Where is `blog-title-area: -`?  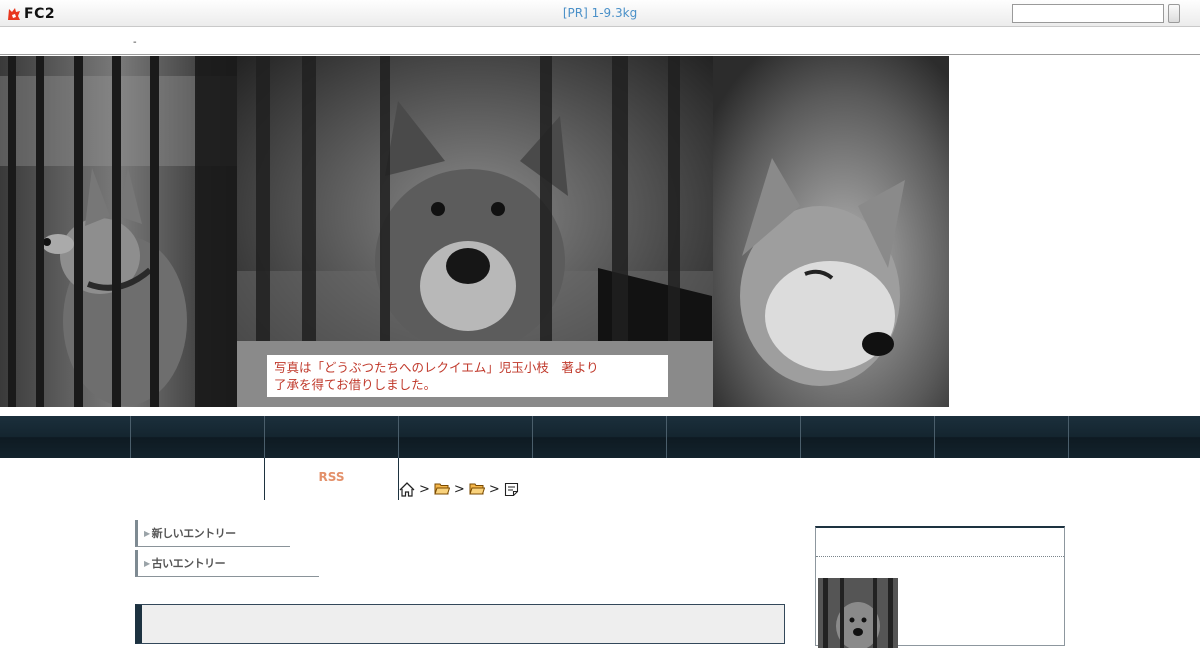
blog-title-area: - is located at coordinates (600, 41).